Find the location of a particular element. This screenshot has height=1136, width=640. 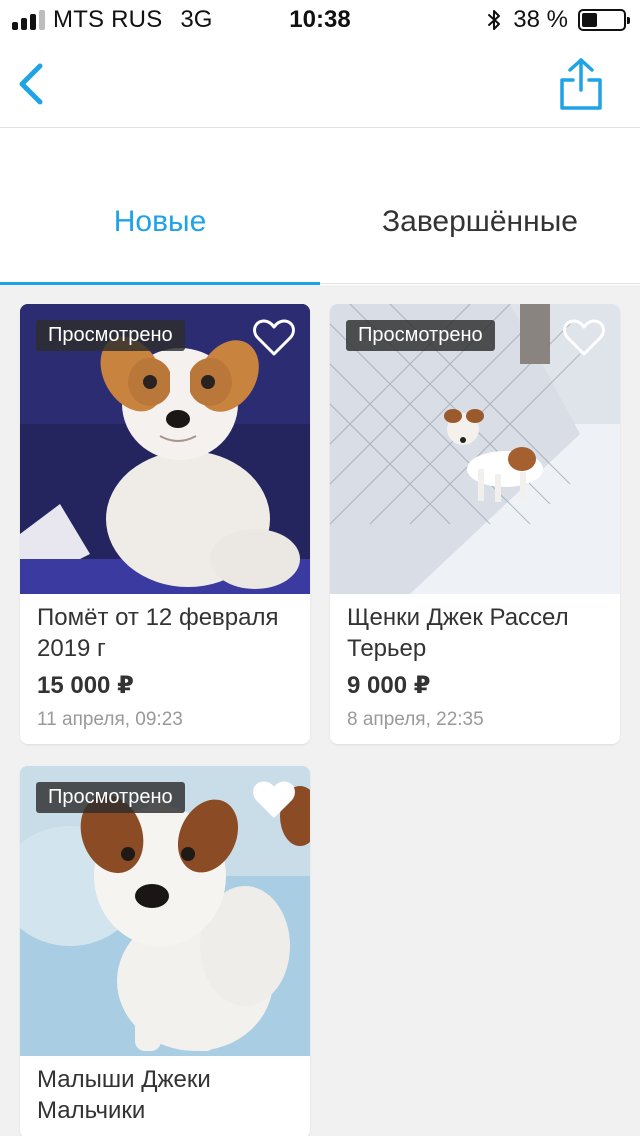

tab-bar: Новые Завершённые is located at coordinates (320, 206).